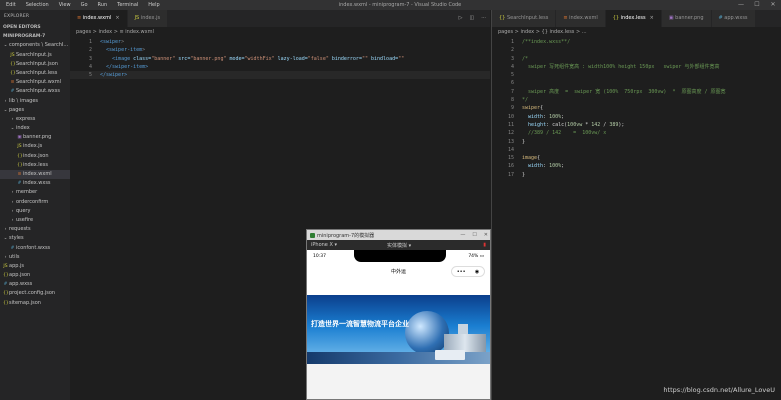 The image size is (781, 400). Describe the element at coordinates (35, 248) in the screenshot. I see `file-tree-item: # iconfont.wxss` at that location.